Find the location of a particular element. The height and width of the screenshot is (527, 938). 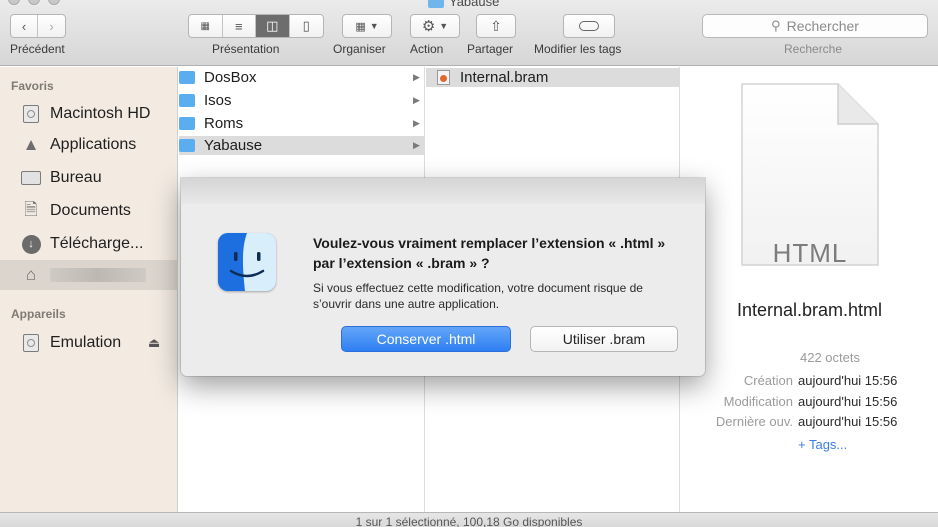

sidebar-item-bureau: Bureau is located at coordinates (89, 178).